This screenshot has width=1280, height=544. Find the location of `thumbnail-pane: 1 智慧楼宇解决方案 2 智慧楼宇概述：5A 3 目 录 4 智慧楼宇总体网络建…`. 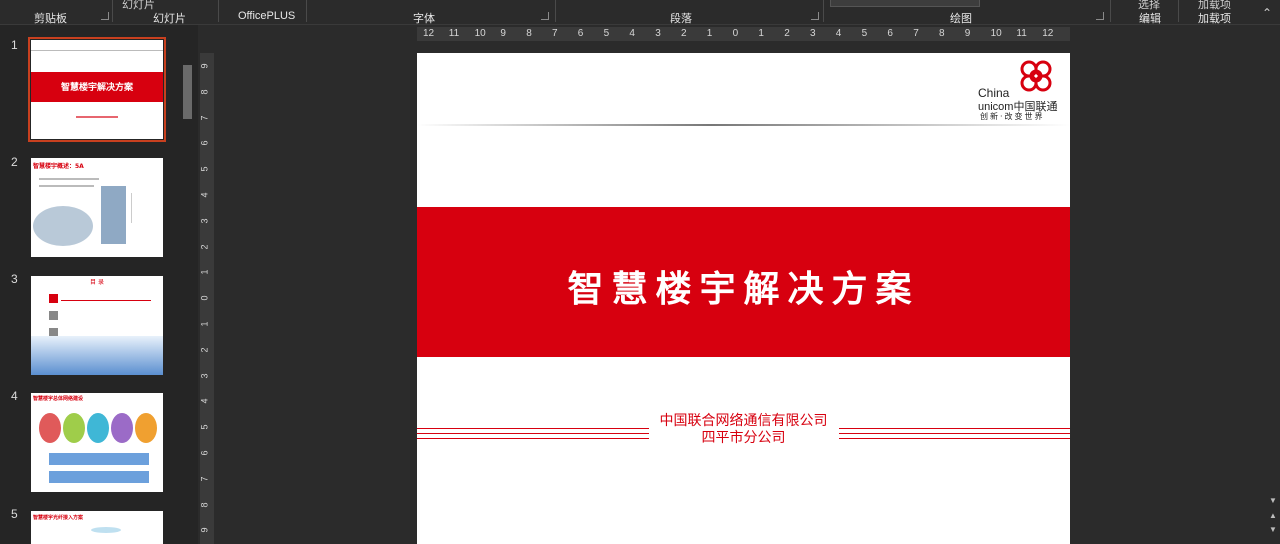

thumbnail-pane: 1 智慧楼宇解决方案 2 智慧楼宇概述：5A 3 目 录 4 智慧楼宇总体网络建… is located at coordinates (99, 284).